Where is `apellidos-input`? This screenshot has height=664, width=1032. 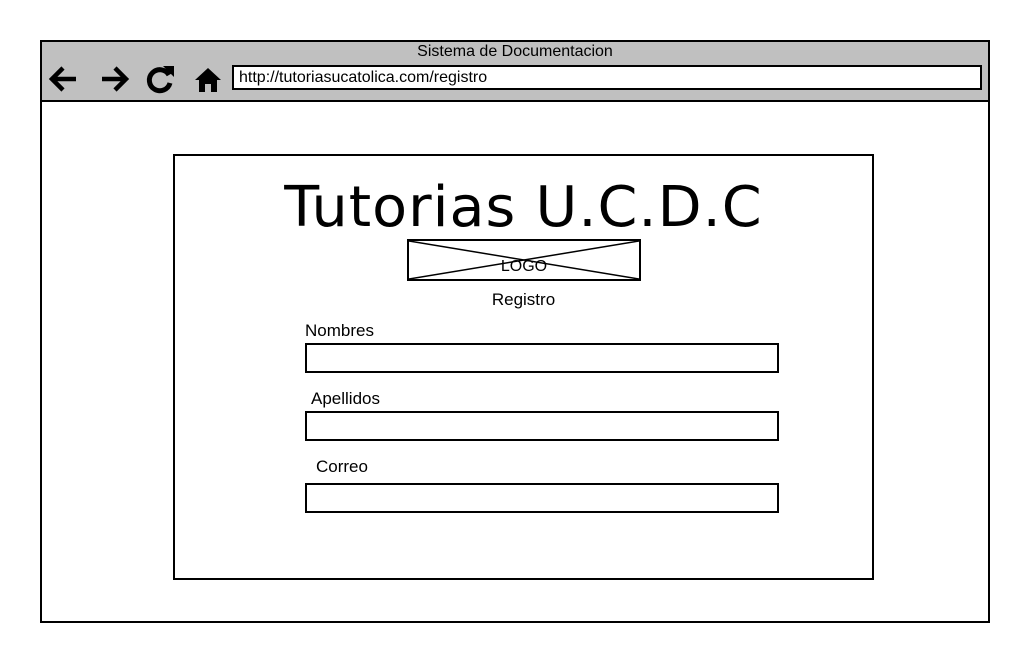 apellidos-input is located at coordinates (542, 426).